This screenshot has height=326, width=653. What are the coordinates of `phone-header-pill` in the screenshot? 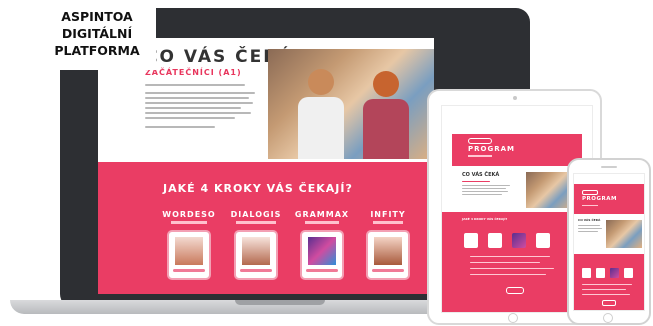 It's located at (590, 192).